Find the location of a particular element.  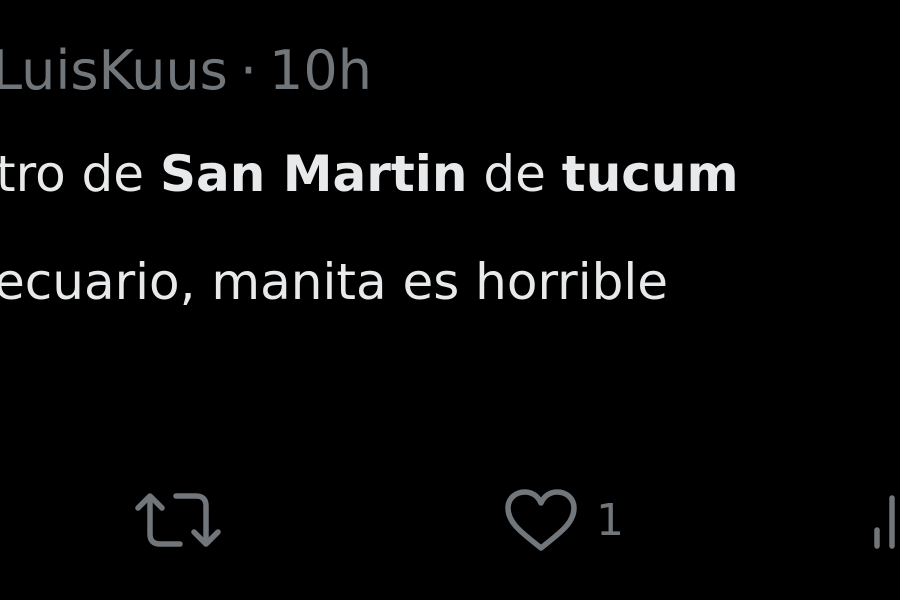

tweet-text-line-1: tro de San Martin de tucum is located at coordinates (369, 174).